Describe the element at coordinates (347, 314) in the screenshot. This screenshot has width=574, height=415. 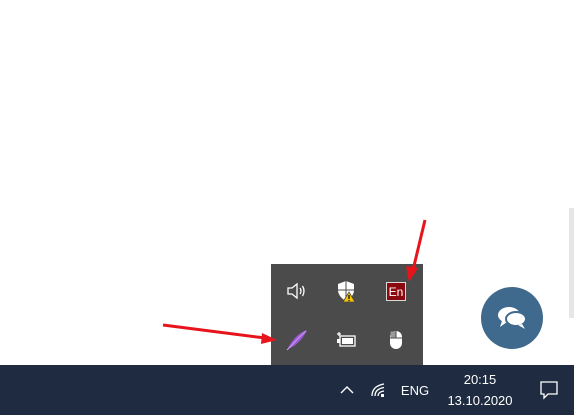
I see `tray-overflow-popup: En` at that location.